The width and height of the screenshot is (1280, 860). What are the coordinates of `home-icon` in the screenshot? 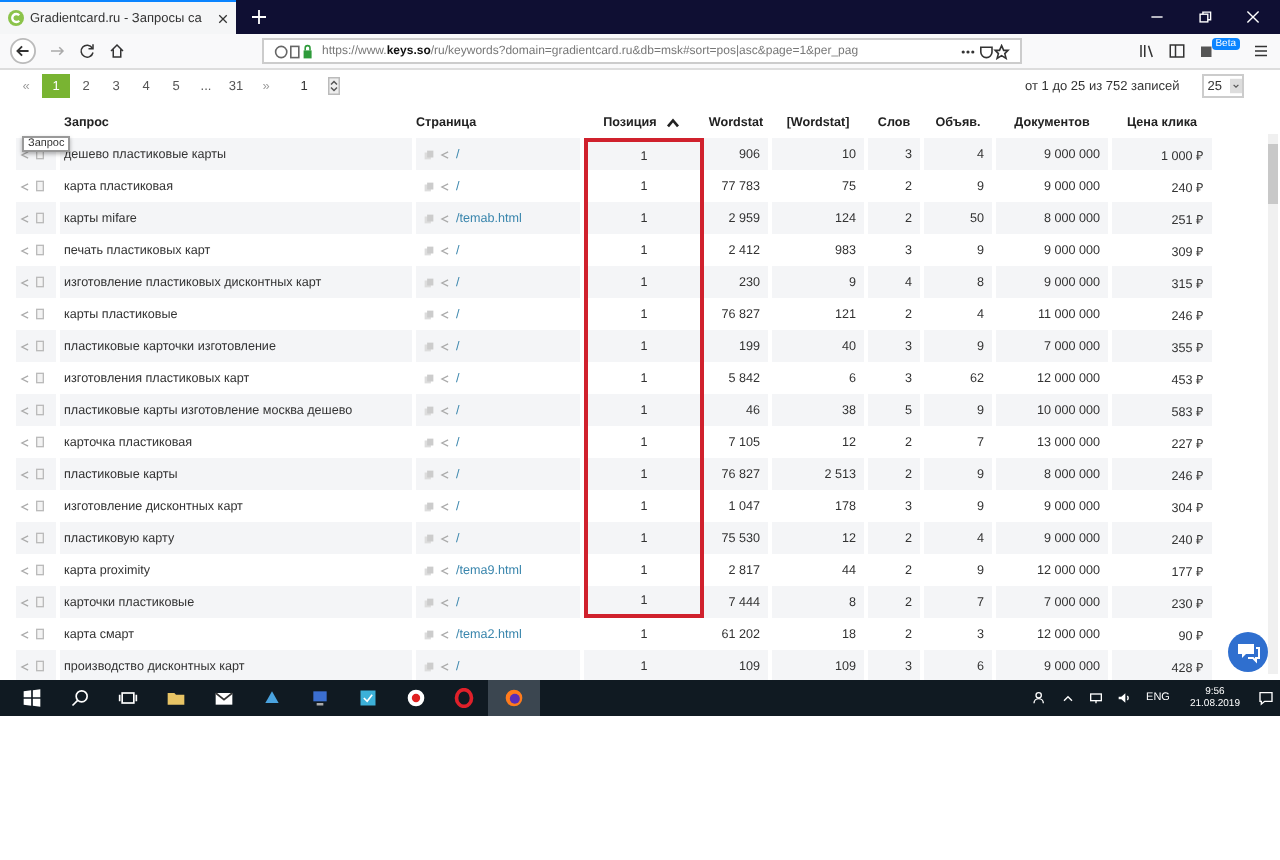 It's located at (117, 51).